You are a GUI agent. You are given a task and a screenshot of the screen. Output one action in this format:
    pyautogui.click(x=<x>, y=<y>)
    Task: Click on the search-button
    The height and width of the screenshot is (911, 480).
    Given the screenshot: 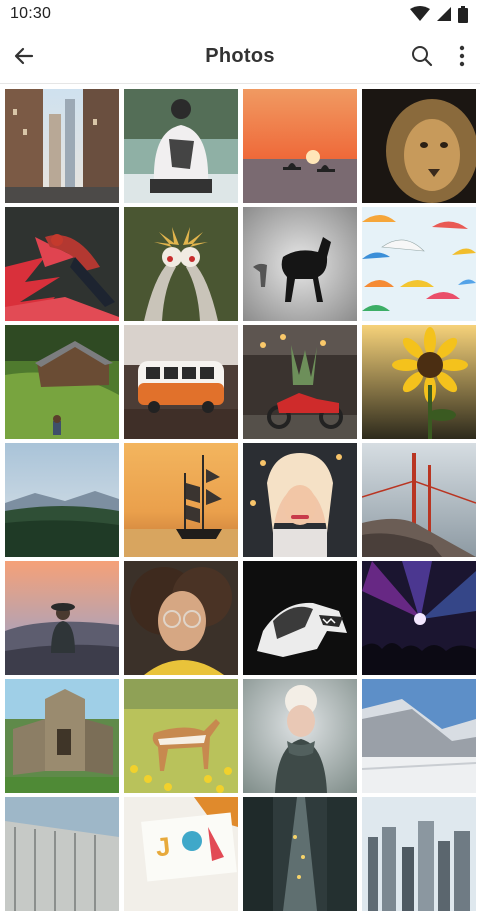 What is the action you would take?
    pyautogui.click(x=422, y=56)
    